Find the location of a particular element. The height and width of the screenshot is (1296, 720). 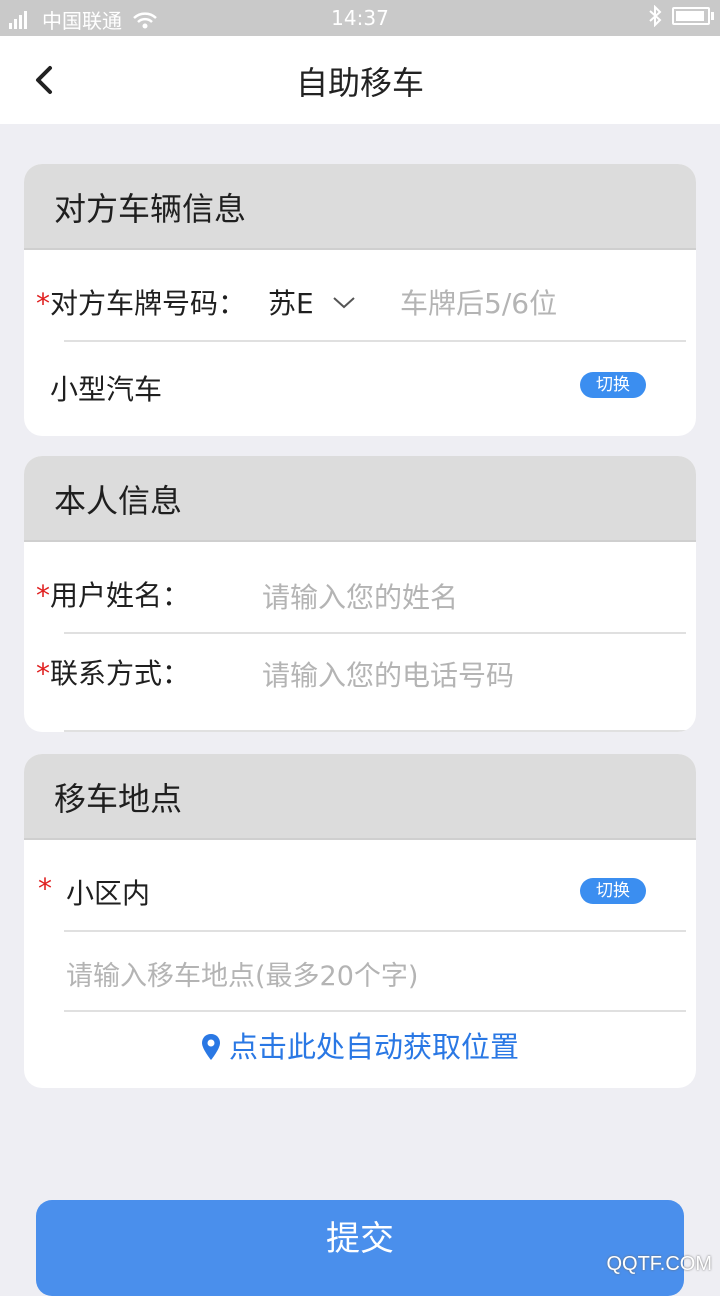

plate-prefix-value: 苏E is located at coordinates (291, 303).